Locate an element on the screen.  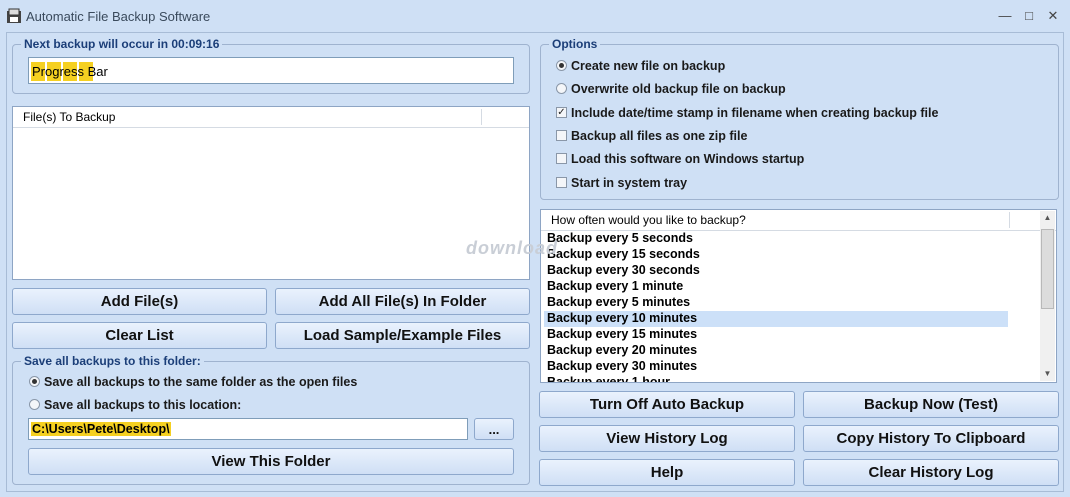
window-title: Automatic File Backup Software is located at coordinates (118, 16).